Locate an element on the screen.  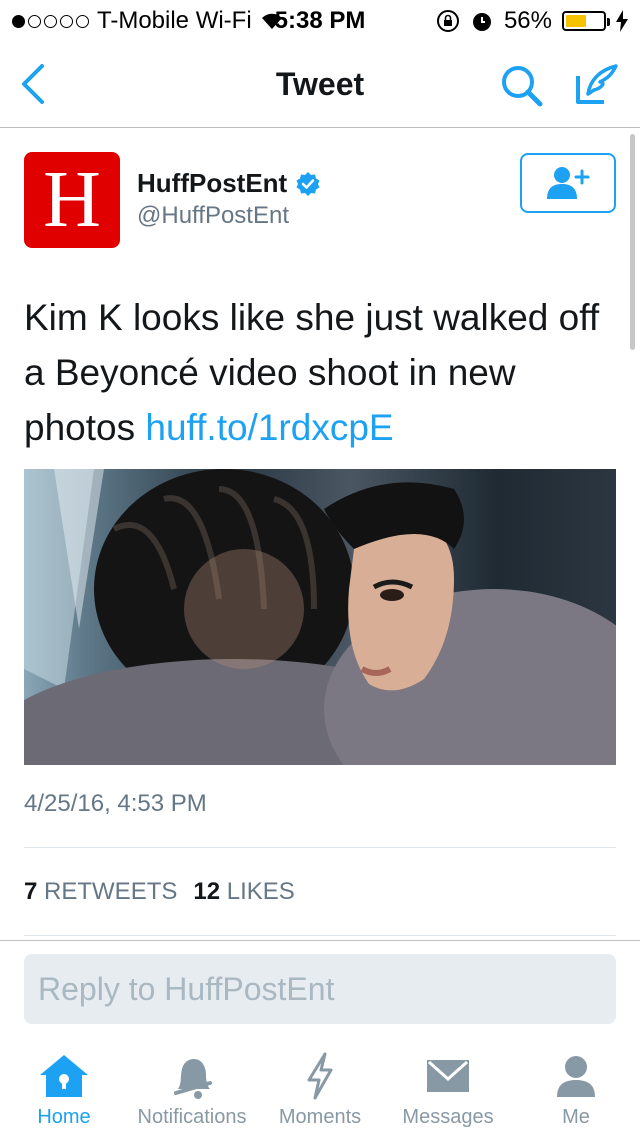
tab-messages-label: Messages is located at coordinates (448, 1117).